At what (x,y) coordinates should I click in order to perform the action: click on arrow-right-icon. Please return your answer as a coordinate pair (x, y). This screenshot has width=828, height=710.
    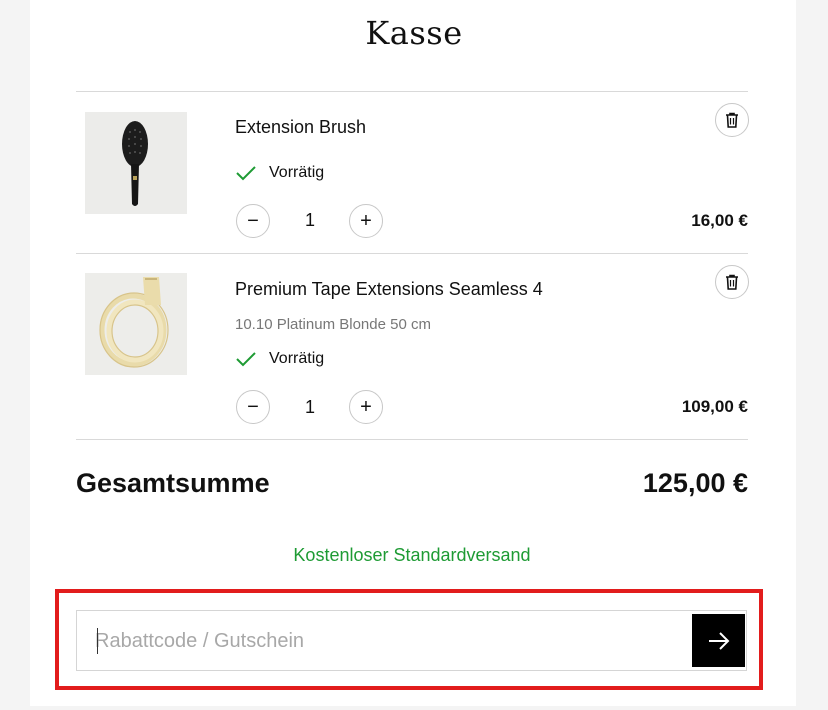
    Looking at the image, I should click on (718, 640).